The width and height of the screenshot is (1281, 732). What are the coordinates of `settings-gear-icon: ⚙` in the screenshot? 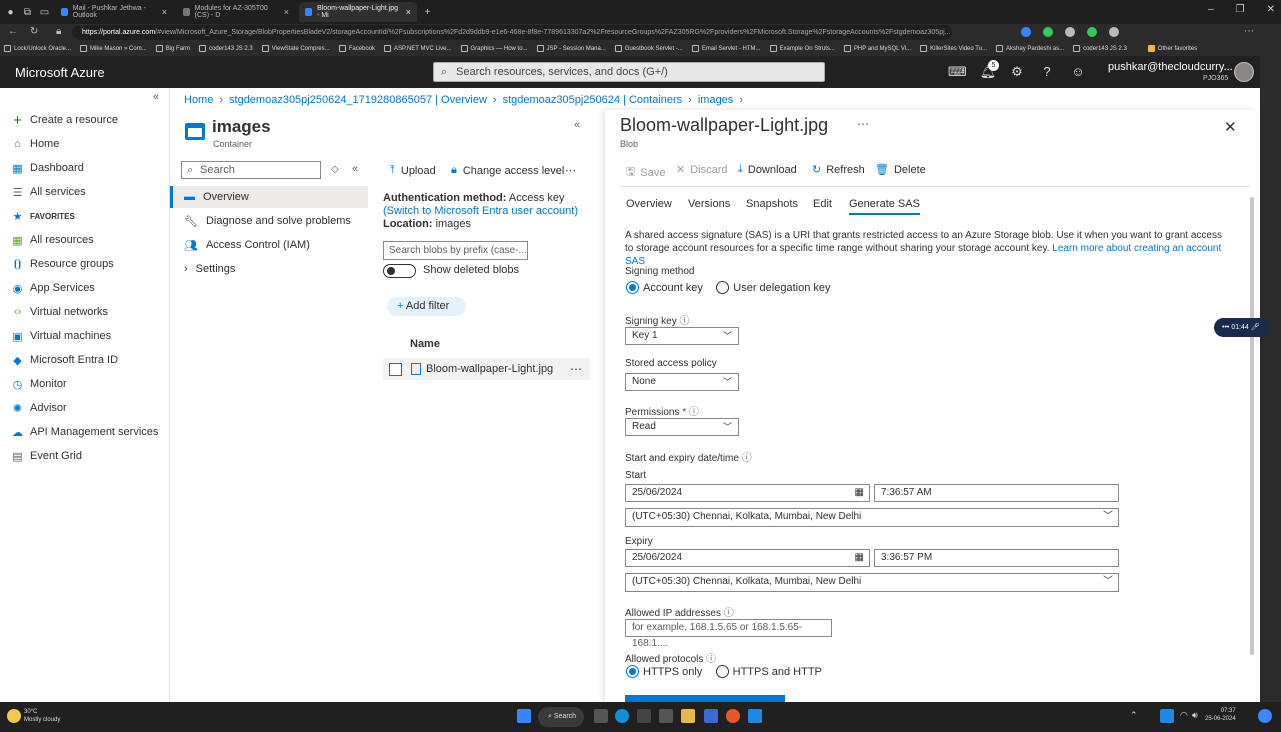 It's located at (1017, 72).